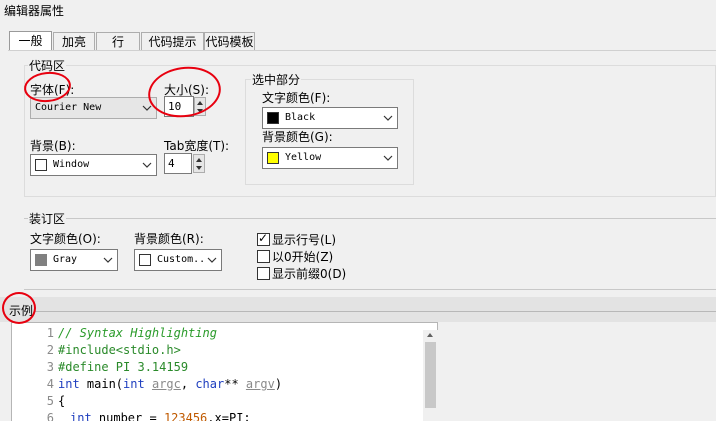 The image size is (716, 421). I want to click on show-line-numbers-label: 显示行号(L), so click(304, 239).